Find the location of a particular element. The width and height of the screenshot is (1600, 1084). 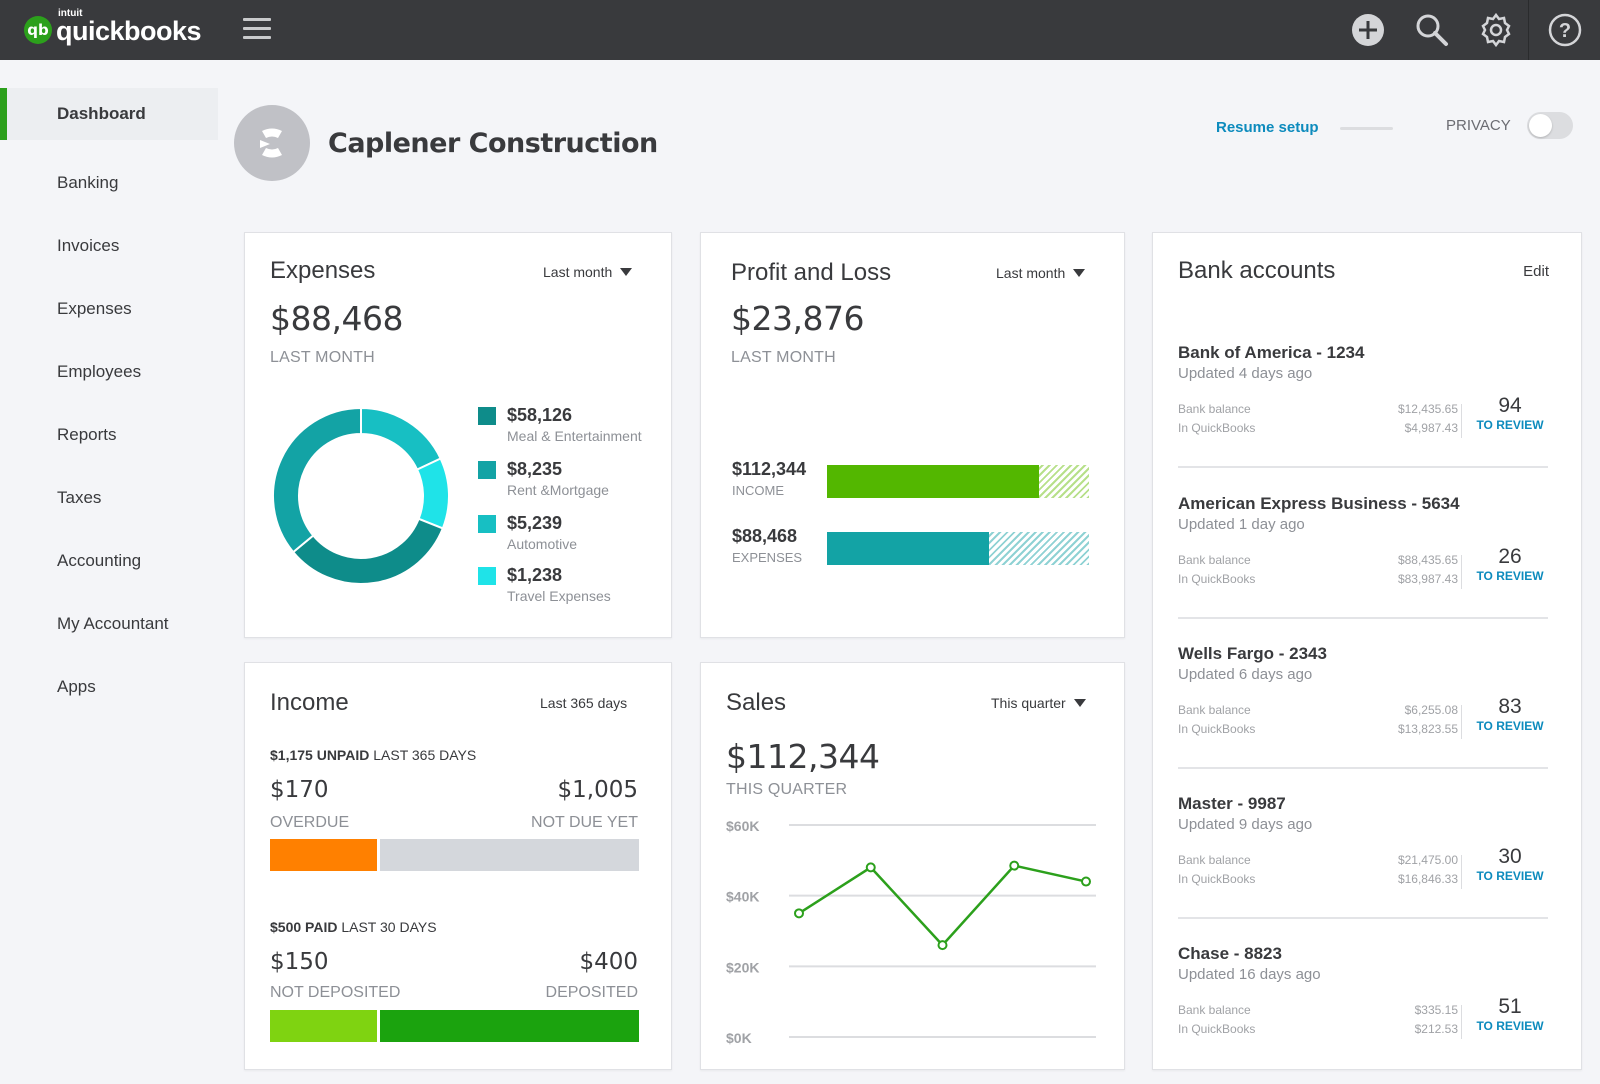

profit-loss-total: $23,876 is located at coordinates (797, 318).